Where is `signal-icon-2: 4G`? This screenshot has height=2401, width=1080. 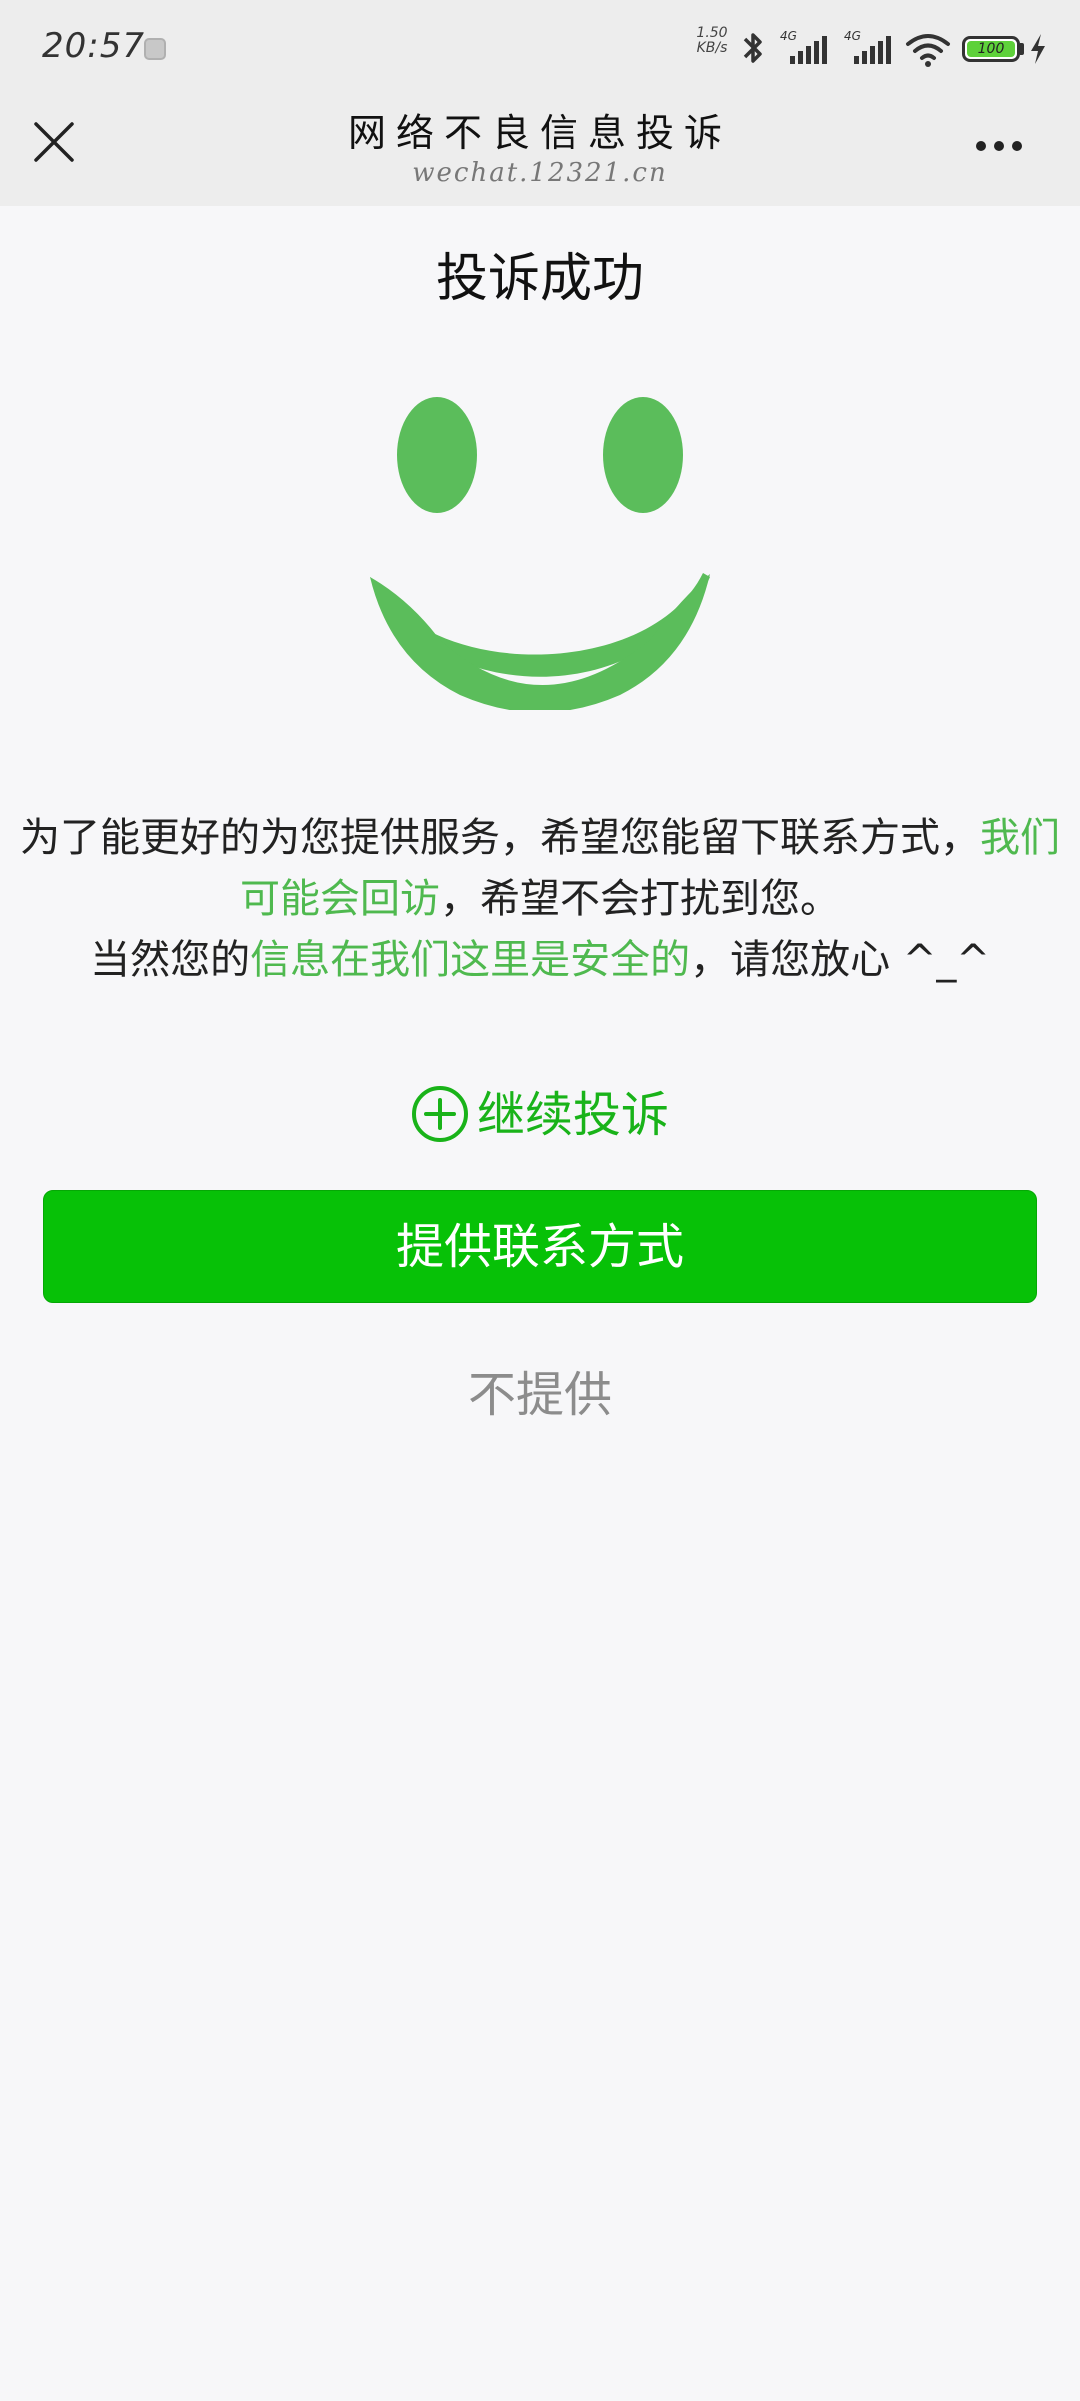 signal-icon-2: 4G is located at coordinates (867, 46).